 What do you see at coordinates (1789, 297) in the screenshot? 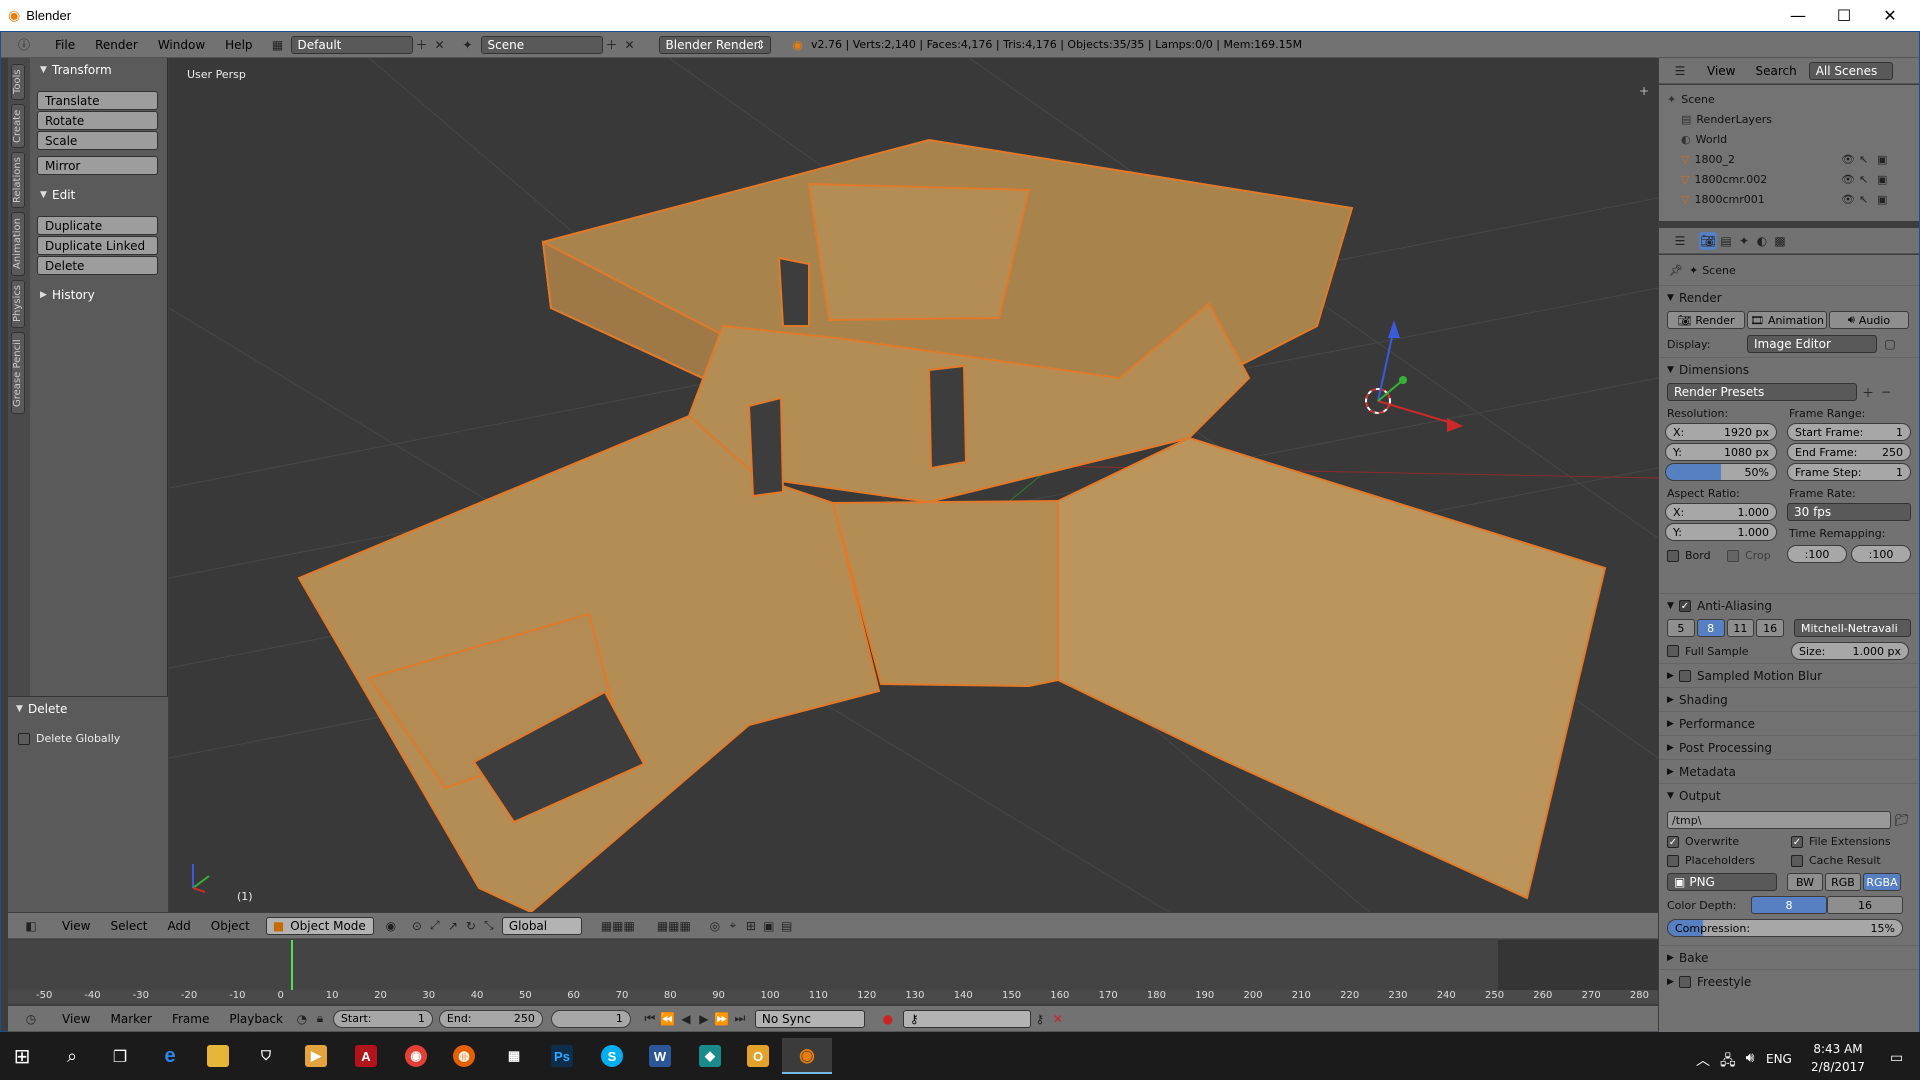
I see `render-panel-header: ▼ Render` at bounding box center [1789, 297].